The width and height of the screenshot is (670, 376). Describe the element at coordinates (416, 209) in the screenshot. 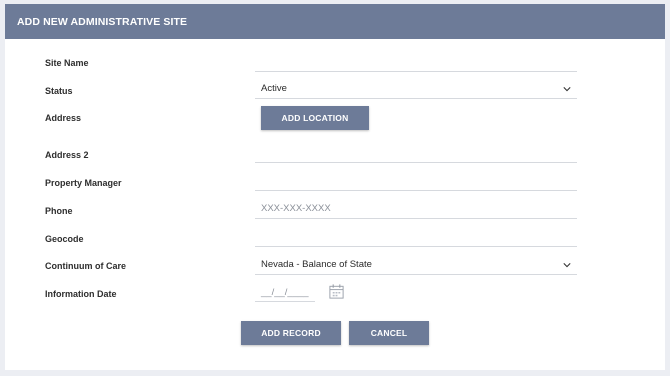

I see `phone-input: XXX-XXX-XXXX` at that location.